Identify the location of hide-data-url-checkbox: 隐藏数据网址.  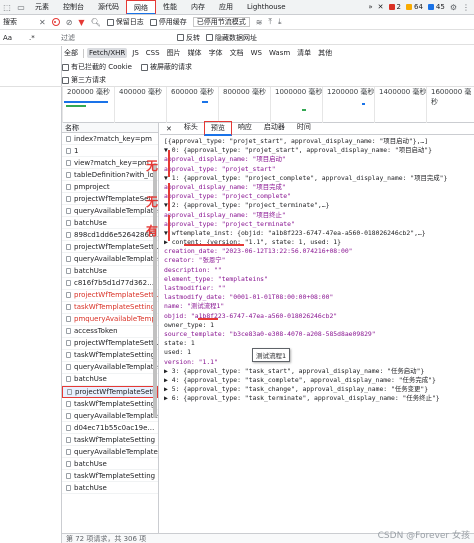
(231, 38).